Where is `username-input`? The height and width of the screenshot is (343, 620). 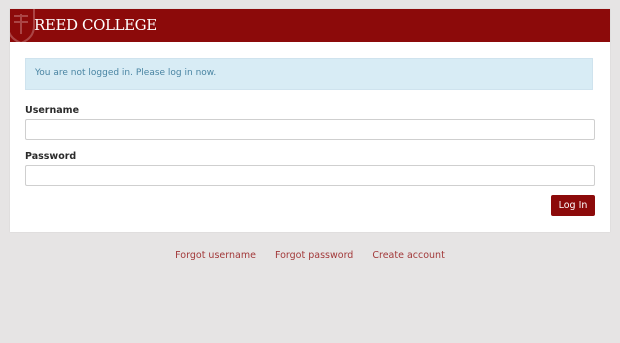
username-input is located at coordinates (310, 129).